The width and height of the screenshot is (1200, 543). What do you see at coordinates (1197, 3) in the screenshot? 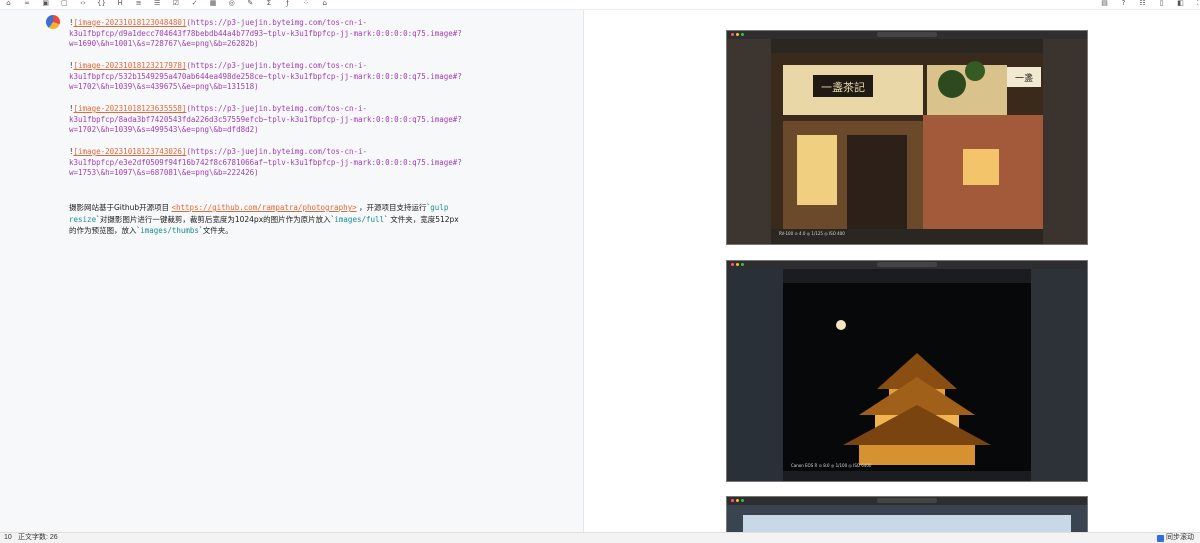
I see `fullscreen-icon: ⛶` at bounding box center [1197, 3].